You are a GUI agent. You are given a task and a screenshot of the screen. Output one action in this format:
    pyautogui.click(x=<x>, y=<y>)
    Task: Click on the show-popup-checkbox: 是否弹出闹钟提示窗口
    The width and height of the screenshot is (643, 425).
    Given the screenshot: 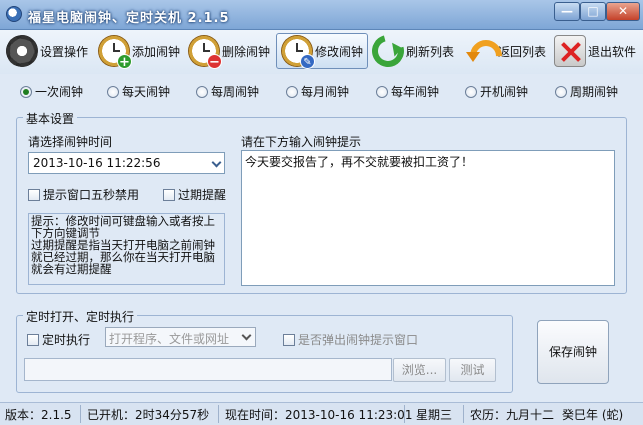 What is the action you would take?
    pyautogui.click(x=350, y=339)
    